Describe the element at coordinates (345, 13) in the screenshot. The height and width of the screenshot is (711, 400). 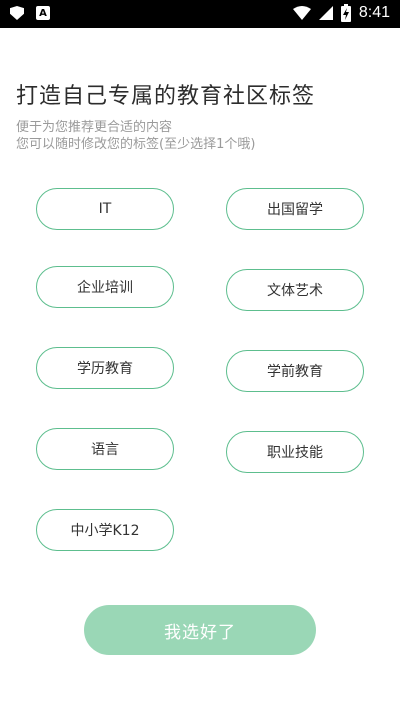
I see `battery-charging-icon` at that location.